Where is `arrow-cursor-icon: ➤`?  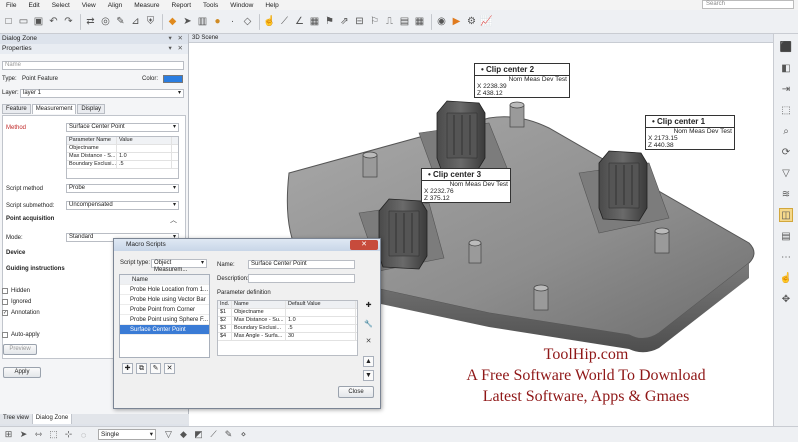 arrow-cursor-icon: ➤ is located at coordinates (23, 434).